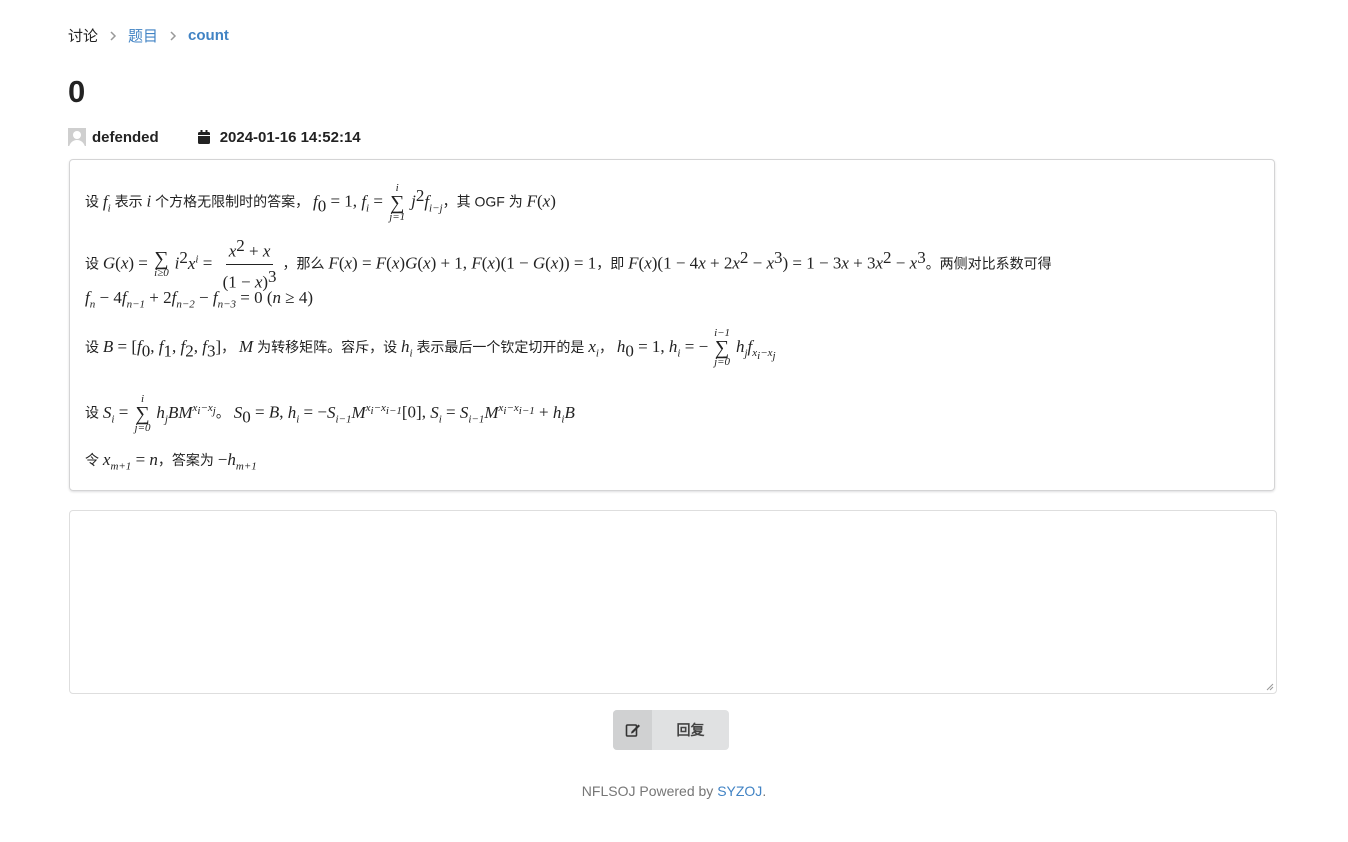 The height and width of the screenshot is (842, 1348). I want to click on avatar, so click(77, 137).